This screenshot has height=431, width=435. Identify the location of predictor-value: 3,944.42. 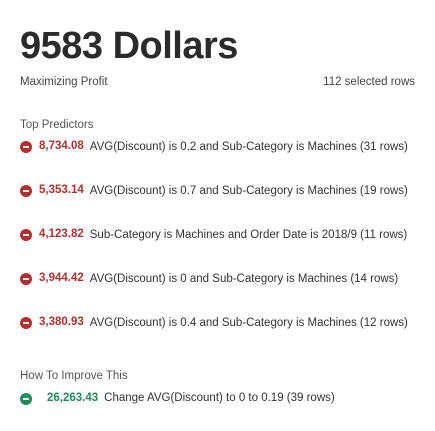
(61, 278).